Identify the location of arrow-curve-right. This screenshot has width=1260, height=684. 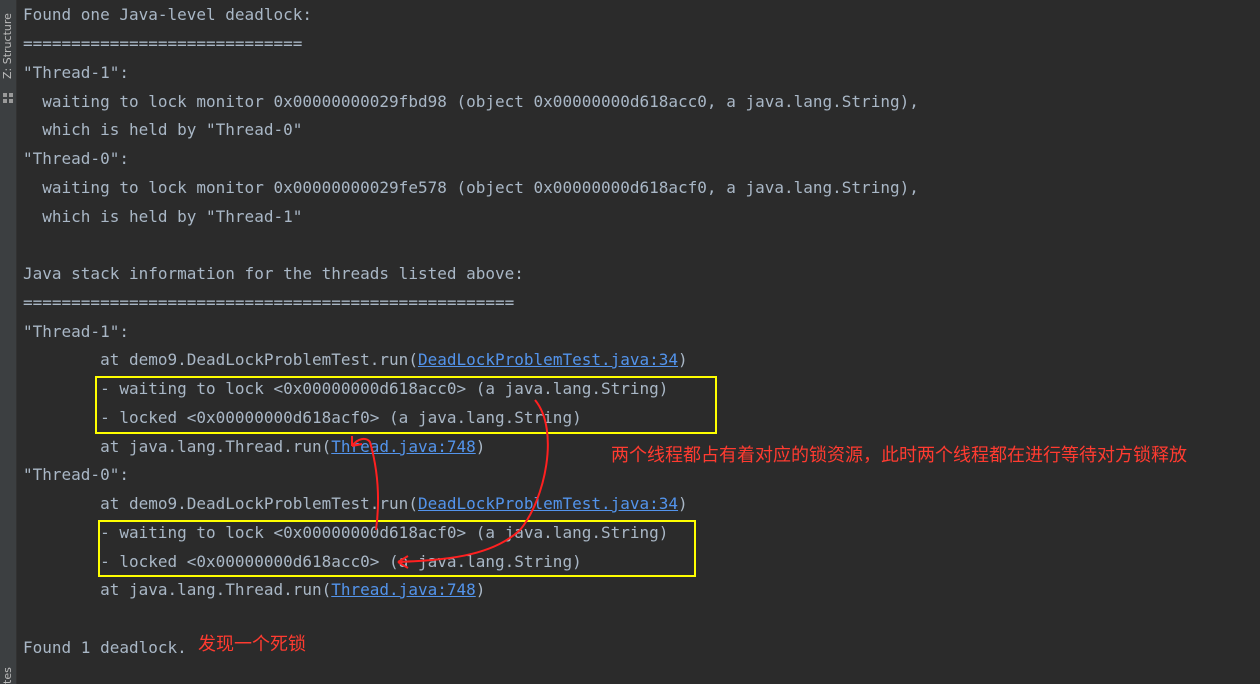
(473, 481).